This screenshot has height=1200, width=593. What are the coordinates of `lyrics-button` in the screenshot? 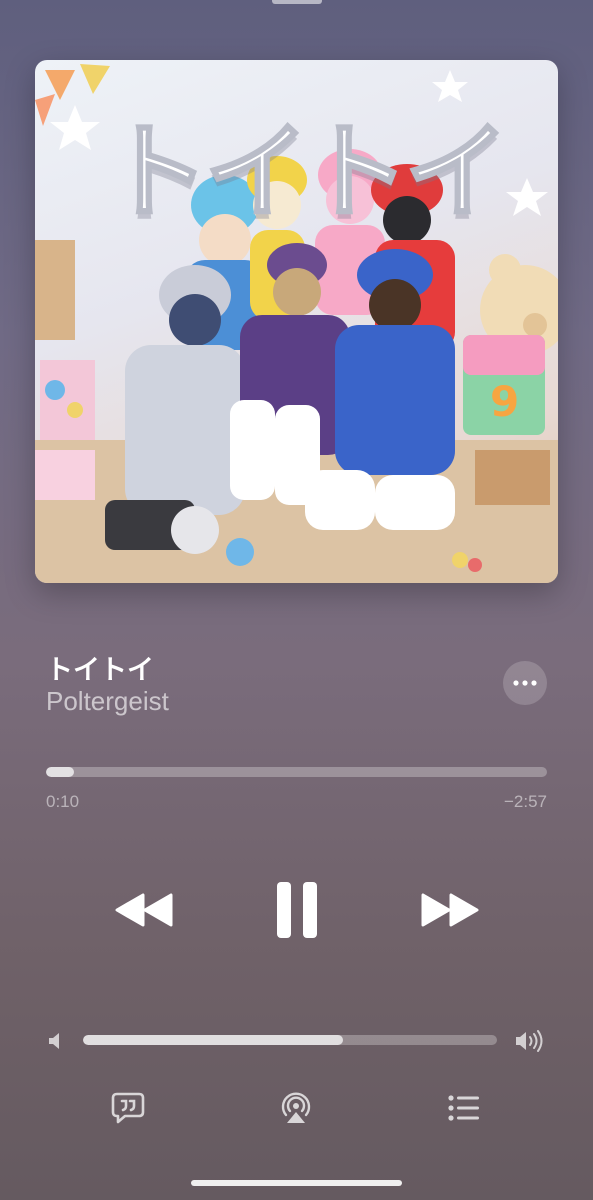 It's located at (128, 1108).